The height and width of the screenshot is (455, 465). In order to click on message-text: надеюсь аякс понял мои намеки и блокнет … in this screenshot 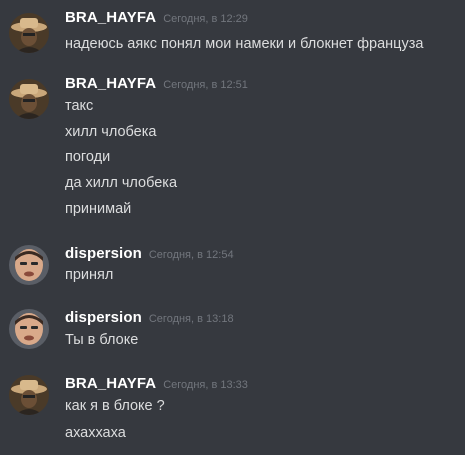, I will do `click(244, 44)`.